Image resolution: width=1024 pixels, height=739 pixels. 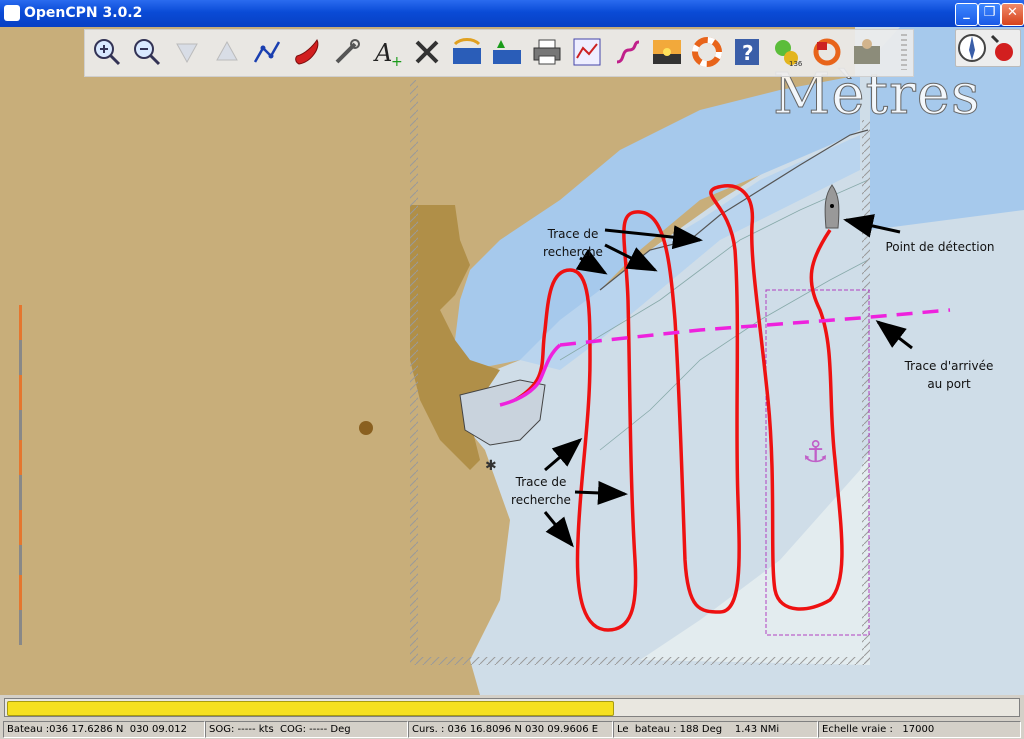 I want to click on zoom-in-button, so click(x=107, y=52).